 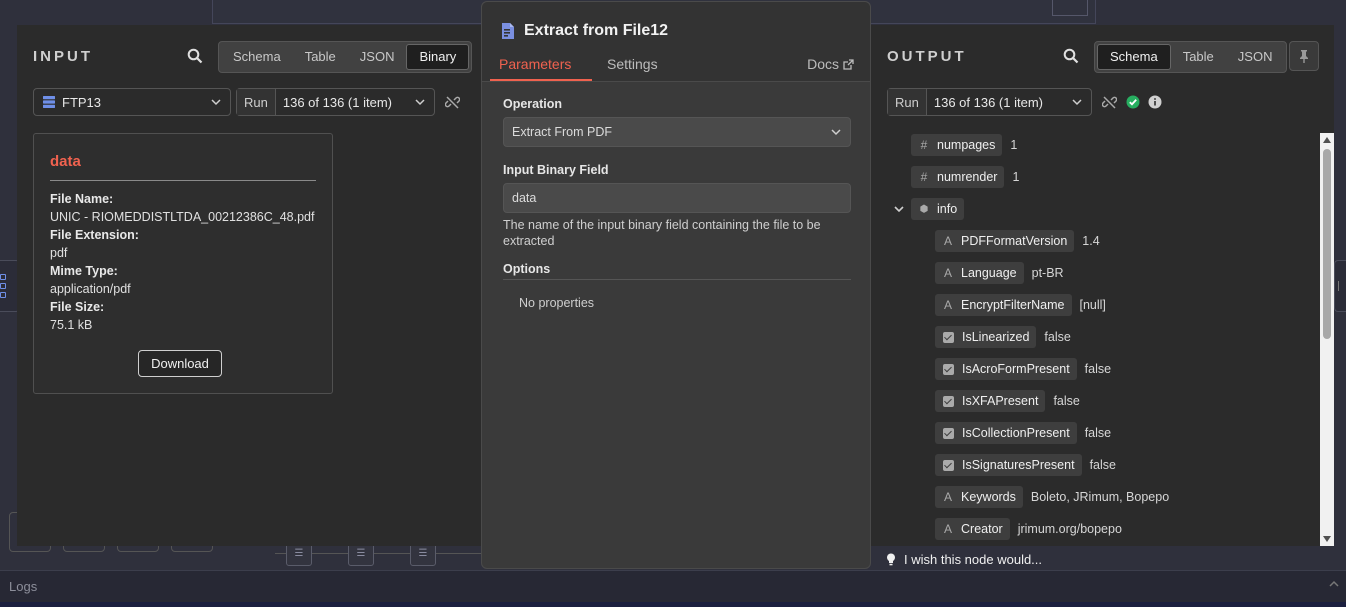 What do you see at coordinates (1003, 305) in the screenshot?
I see `schema-field-pill: A EncryptFilterName` at bounding box center [1003, 305].